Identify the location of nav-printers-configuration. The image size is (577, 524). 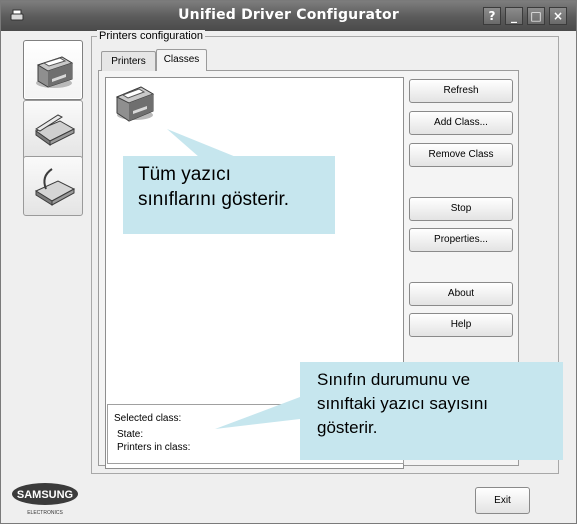
(53, 70).